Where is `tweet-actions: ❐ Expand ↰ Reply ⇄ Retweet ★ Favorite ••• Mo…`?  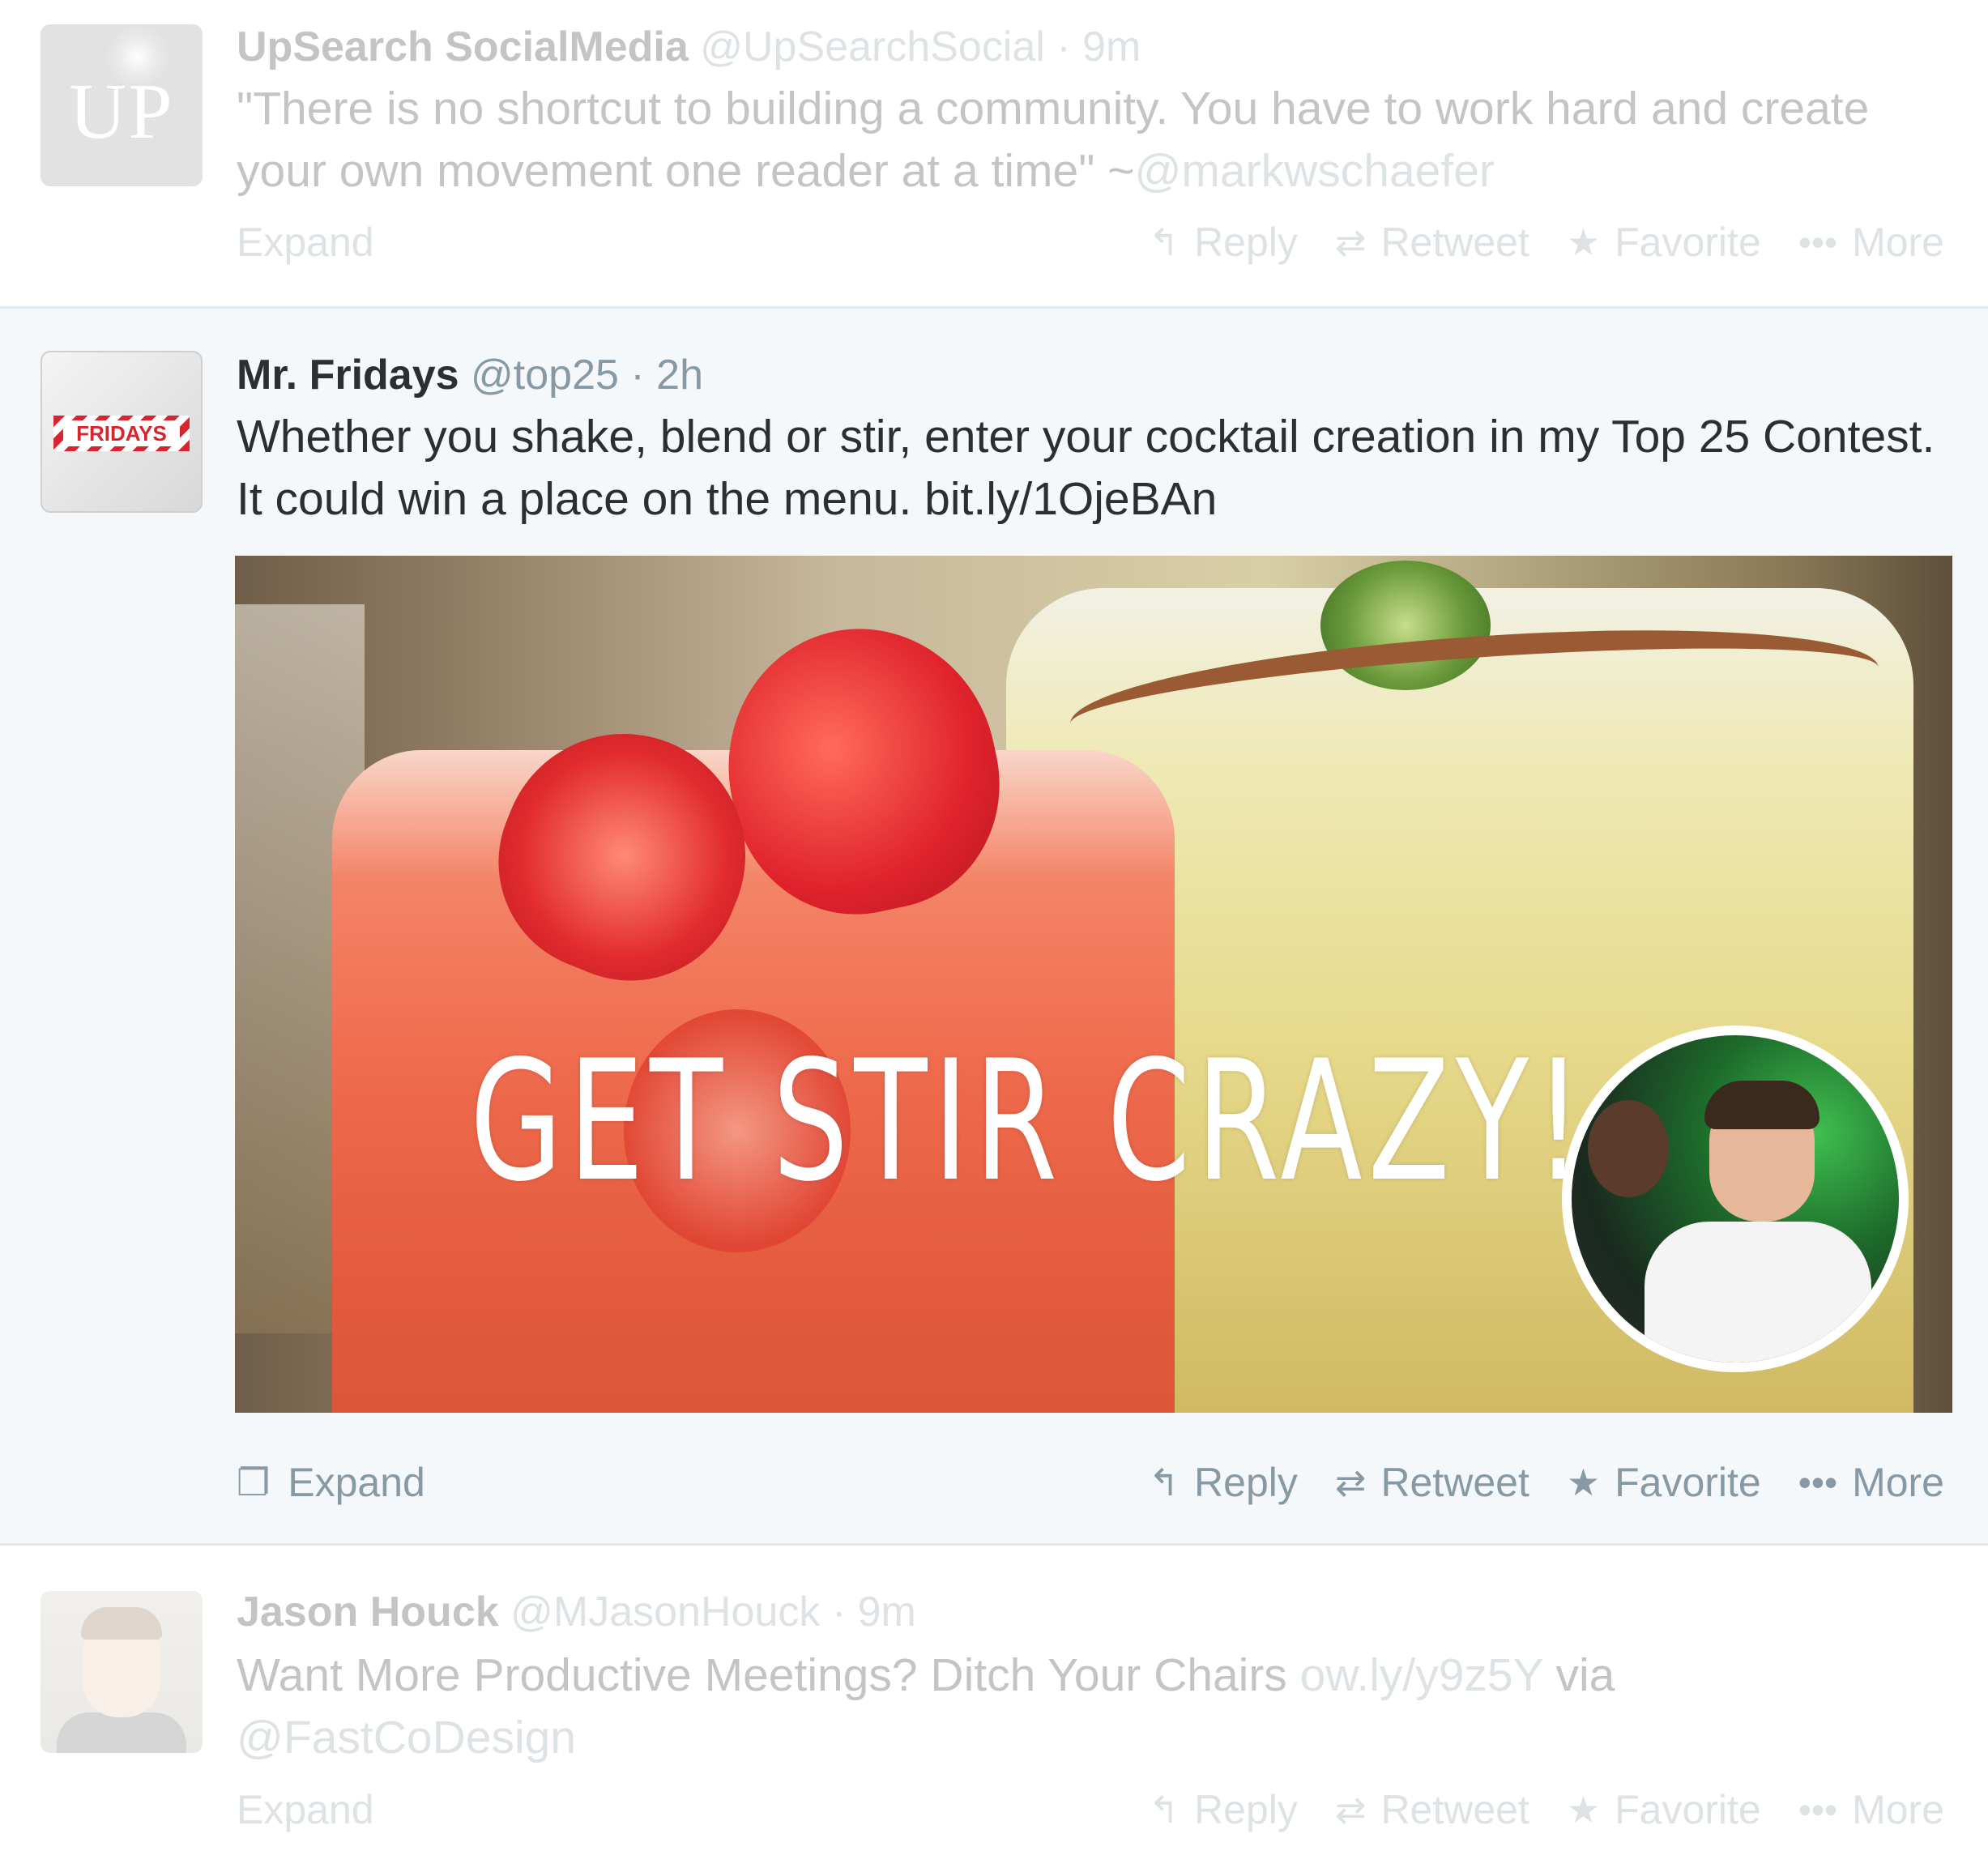
tweet-actions: ❐ Expand ↰ Reply ⇄ Retweet ★ Favorite ••• Mo… is located at coordinates (1090, 1487).